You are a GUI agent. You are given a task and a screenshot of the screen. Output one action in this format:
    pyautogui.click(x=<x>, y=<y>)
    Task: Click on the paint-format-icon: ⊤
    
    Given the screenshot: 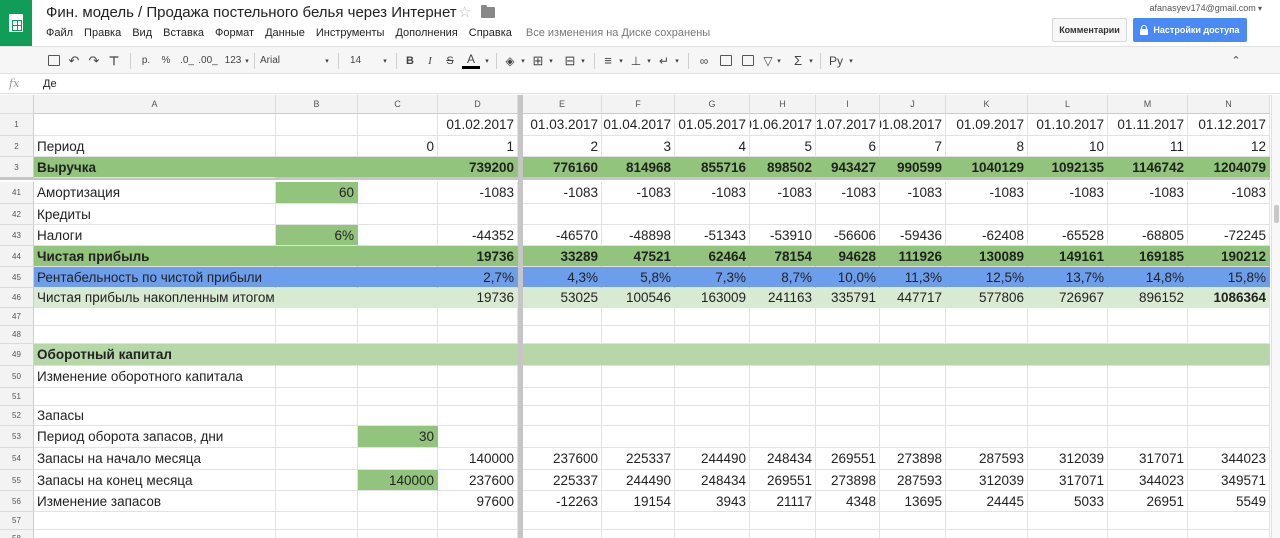 What is the action you would take?
    pyautogui.click(x=114, y=60)
    